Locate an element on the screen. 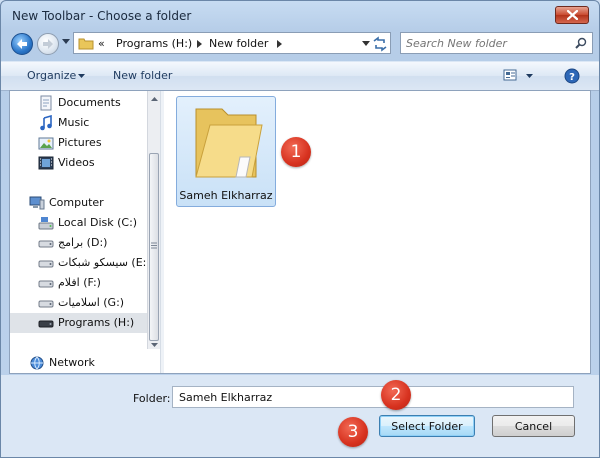 The image size is (600, 458). address-bar: « Programs (H:) New folder is located at coordinates (301, 44).